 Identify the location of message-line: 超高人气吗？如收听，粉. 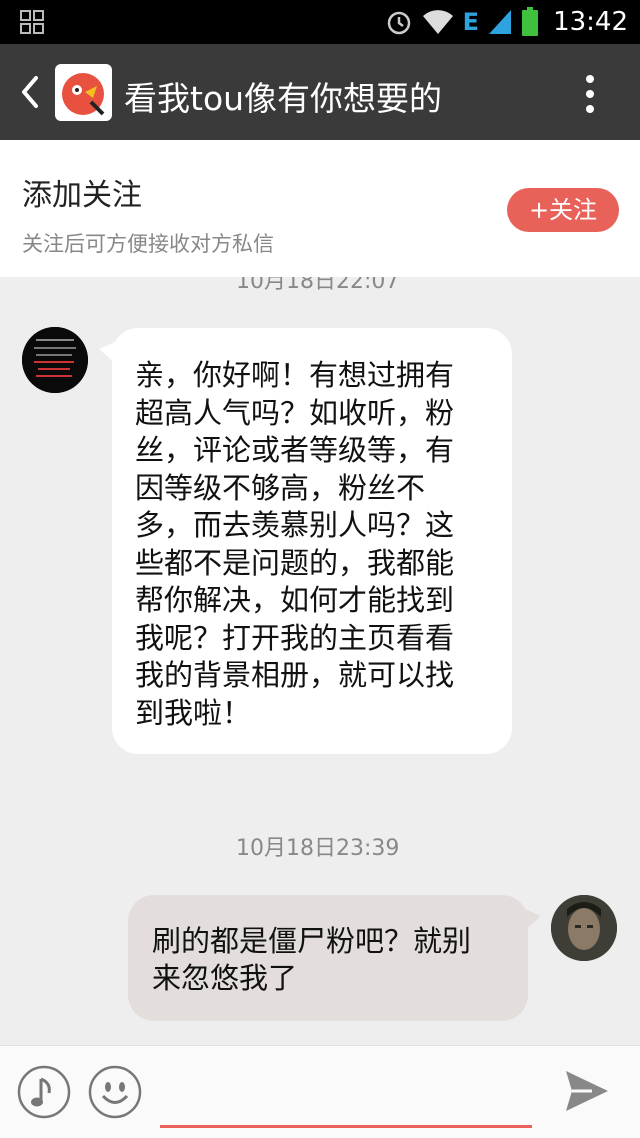
(295, 412).